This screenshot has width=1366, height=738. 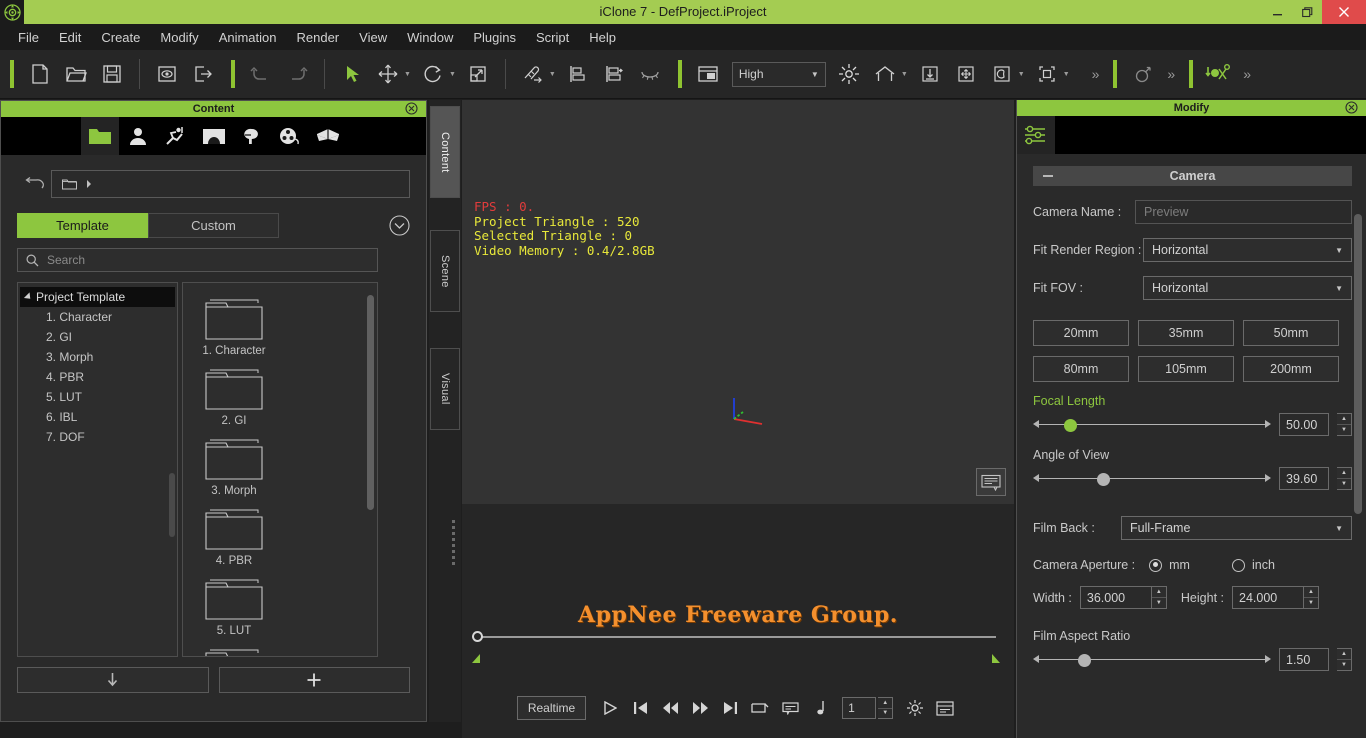 What do you see at coordinates (476, 658) in the screenshot?
I see `range-marker-start` at bounding box center [476, 658].